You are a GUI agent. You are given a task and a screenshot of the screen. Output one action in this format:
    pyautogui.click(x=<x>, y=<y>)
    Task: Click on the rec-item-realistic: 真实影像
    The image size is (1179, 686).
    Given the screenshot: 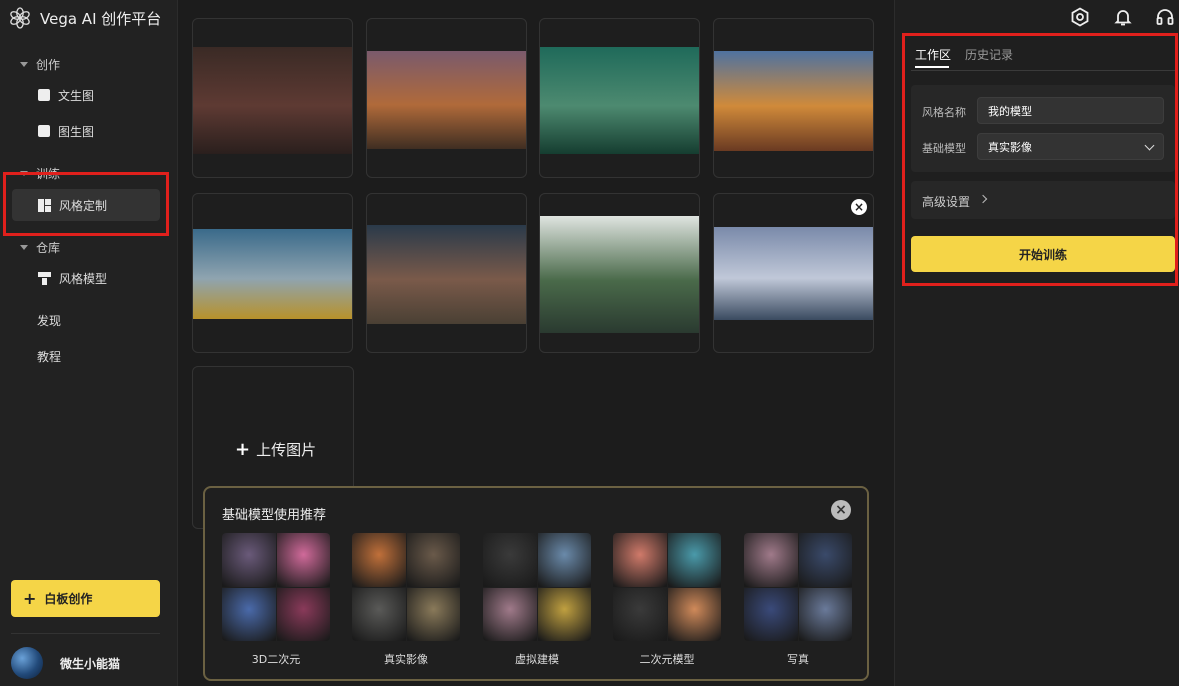 What is the action you would take?
    pyautogui.click(x=406, y=600)
    